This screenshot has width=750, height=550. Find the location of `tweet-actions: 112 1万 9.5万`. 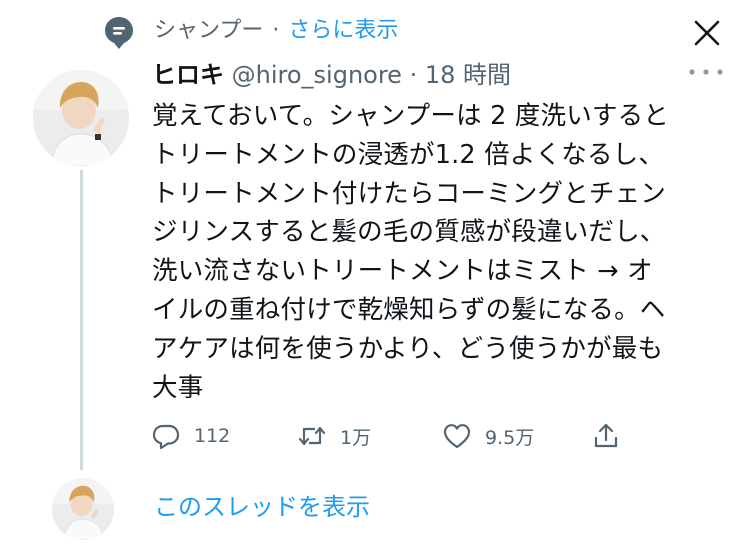

tweet-actions: 112 1万 9.5万 is located at coordinates (392, 436).